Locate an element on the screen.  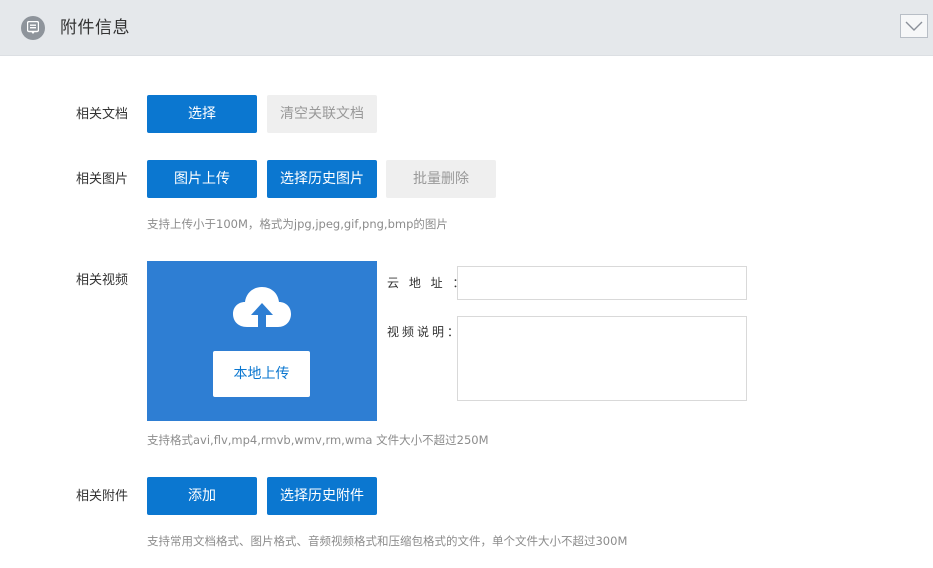
cloud-address-label: 云 地 址 ： is located at coordinates (427, 283).